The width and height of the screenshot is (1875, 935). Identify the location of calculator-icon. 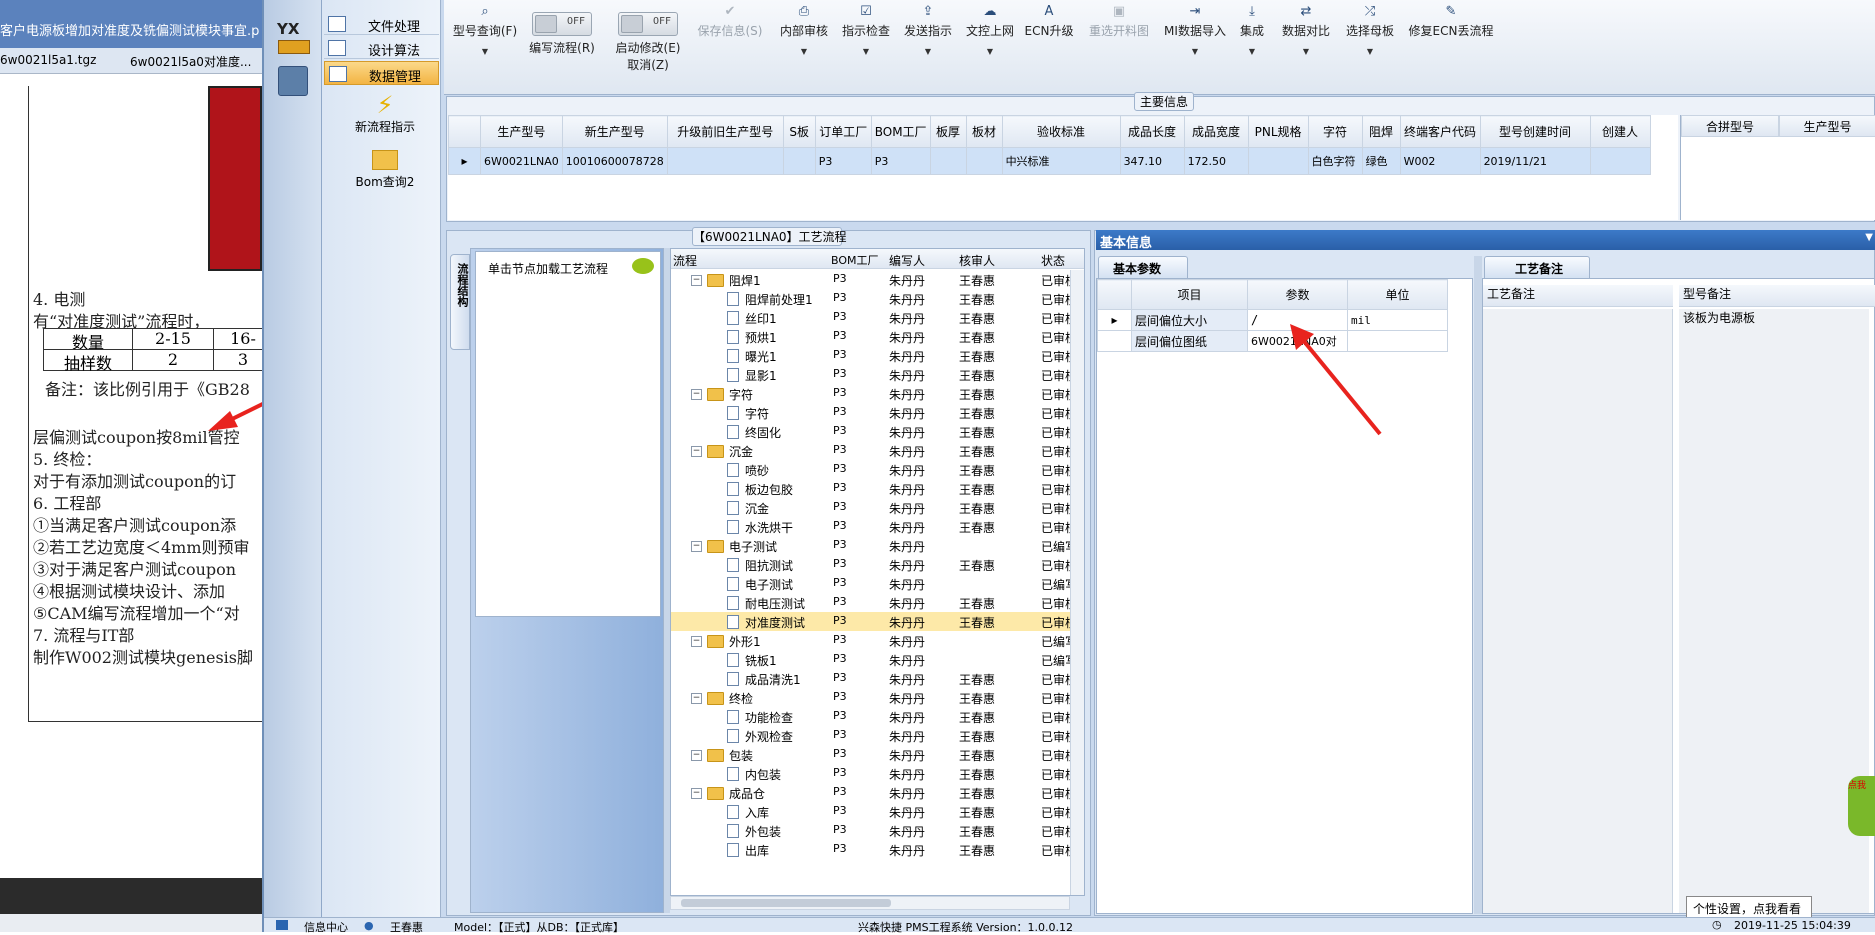
(293, 81).